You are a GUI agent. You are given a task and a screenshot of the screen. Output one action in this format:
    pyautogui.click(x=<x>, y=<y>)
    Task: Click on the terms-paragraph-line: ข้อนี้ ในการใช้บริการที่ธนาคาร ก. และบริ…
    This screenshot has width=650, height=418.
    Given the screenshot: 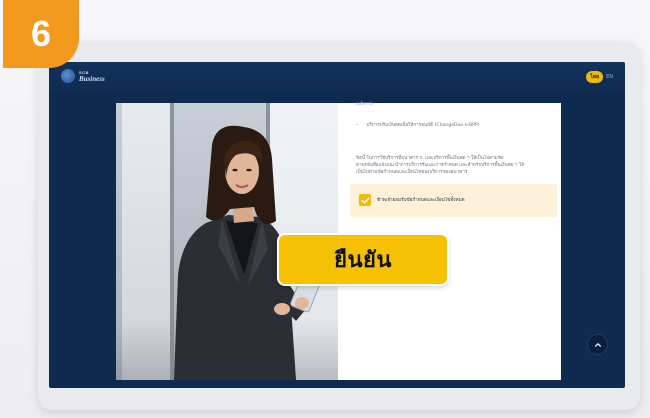 What is the action you would take?
    pyautogui.click(x=430, y=158)
    